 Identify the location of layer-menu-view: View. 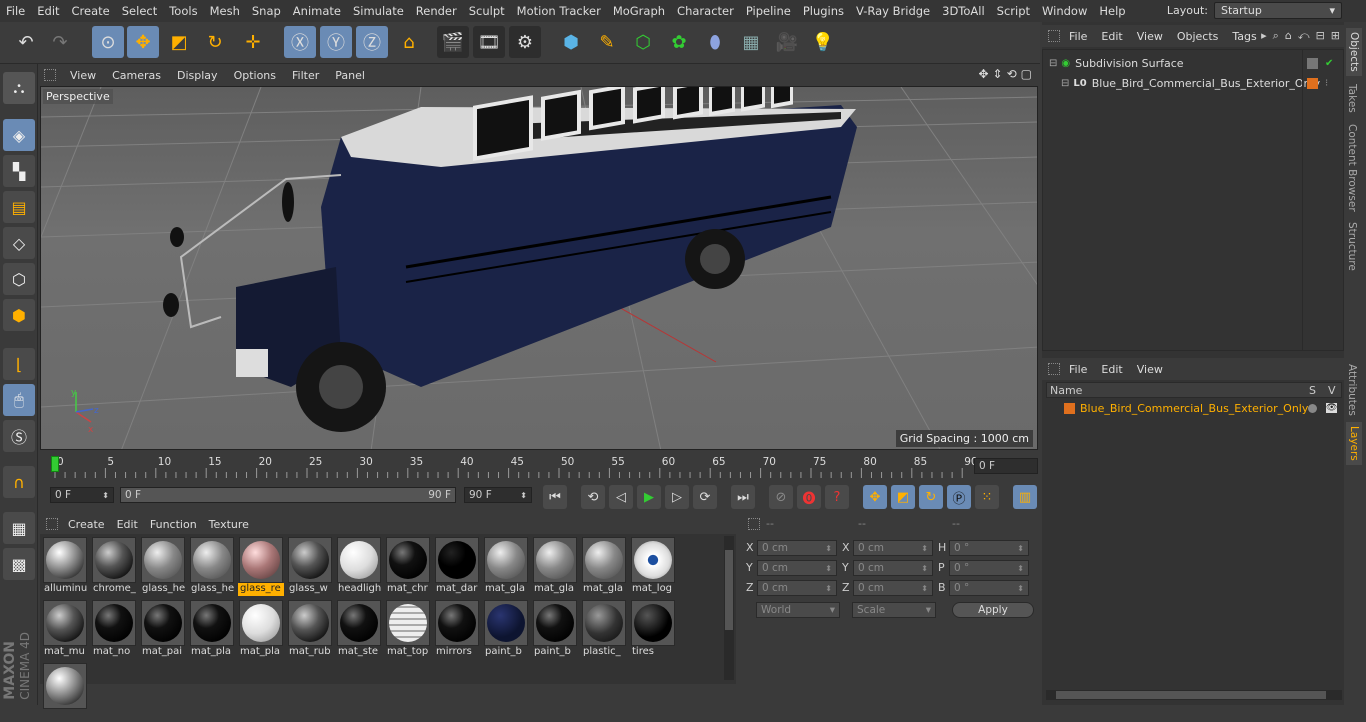
(1150, 369).